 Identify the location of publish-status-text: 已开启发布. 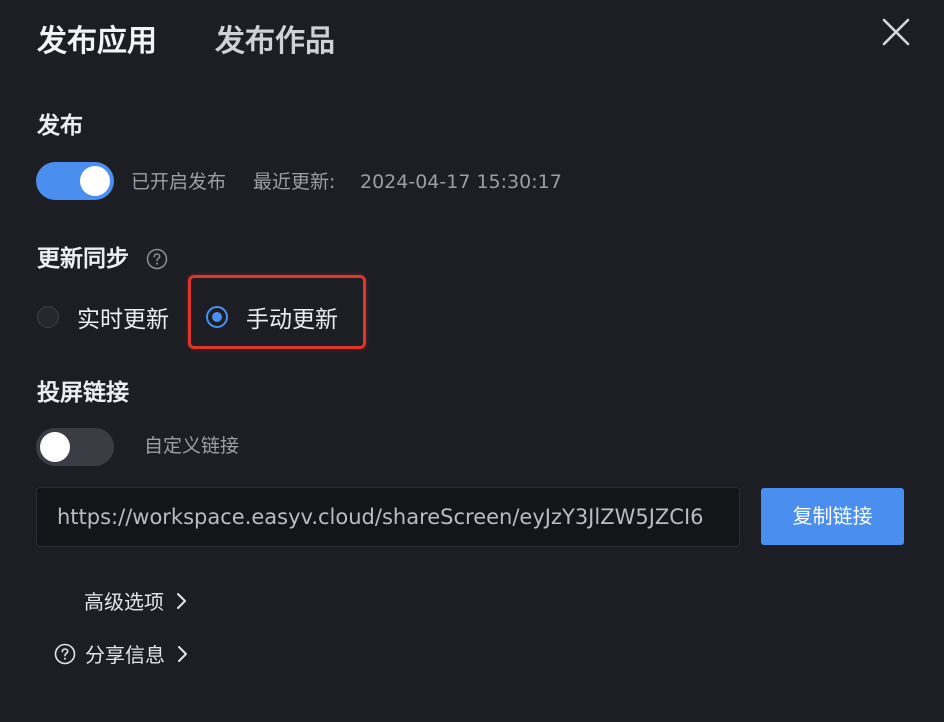
(179, 182).